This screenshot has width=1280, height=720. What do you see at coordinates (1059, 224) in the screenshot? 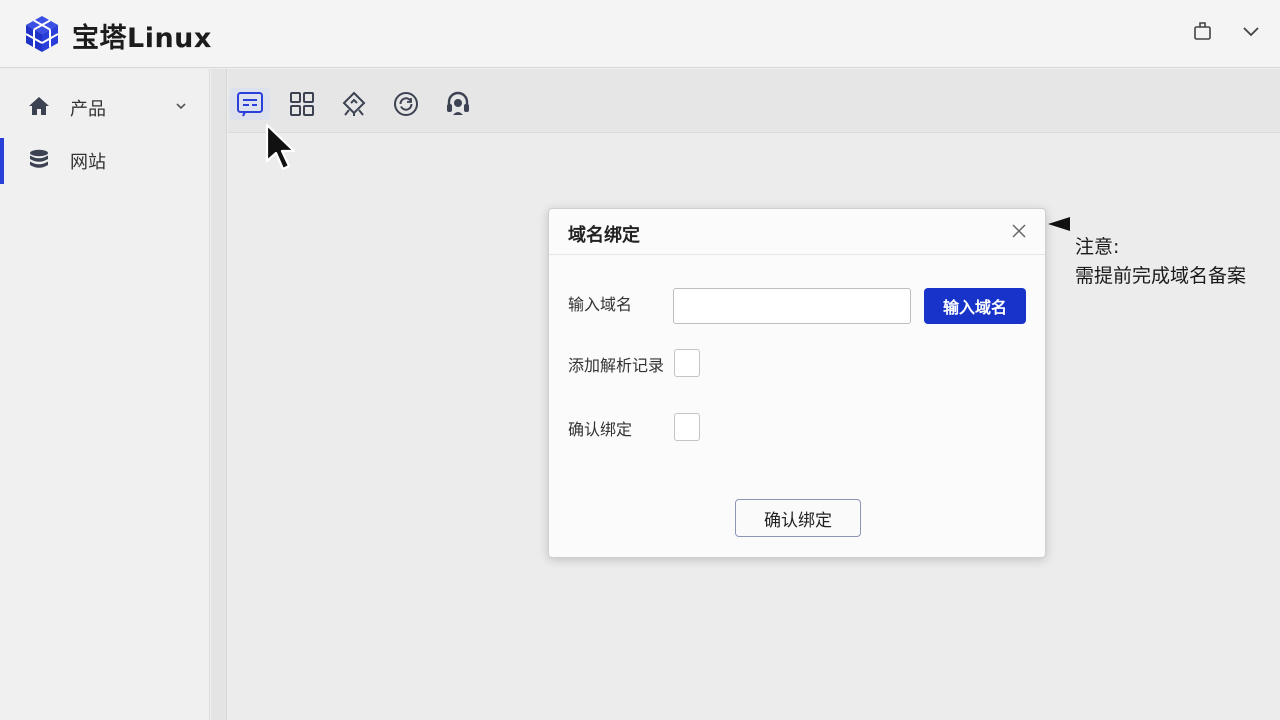
I see `pointer-arrow-icon` at bounding box center [1059, 224].